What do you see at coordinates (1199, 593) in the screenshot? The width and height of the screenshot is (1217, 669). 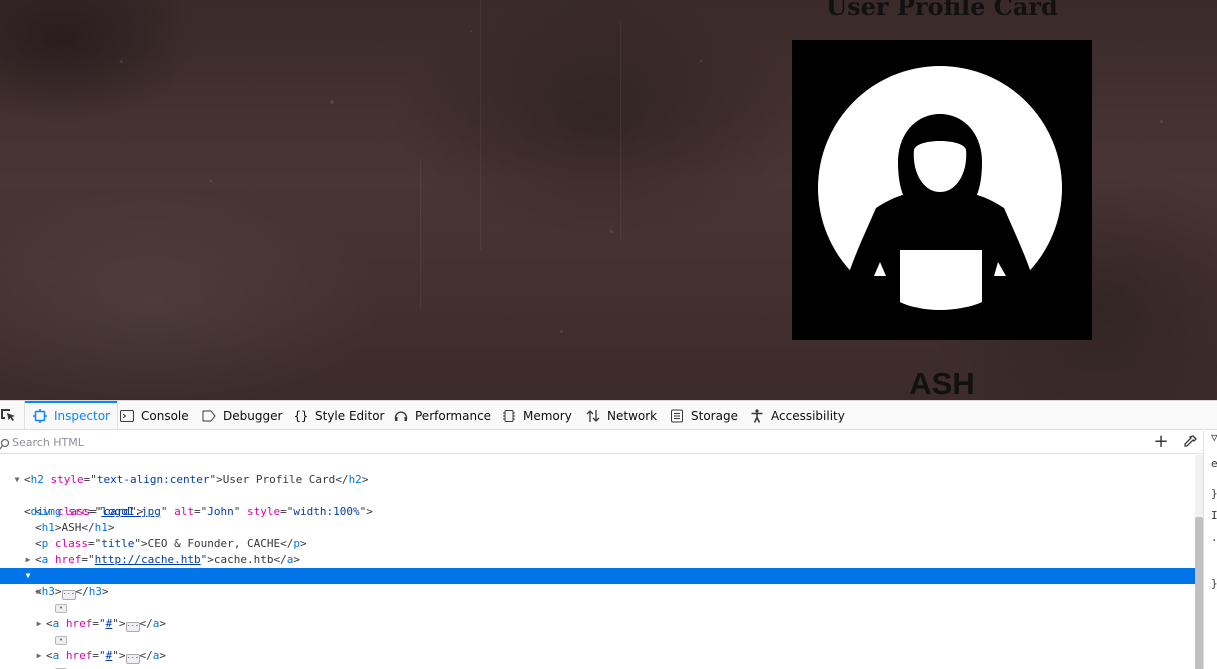 I see `scrollbar-thumb` at bounding box center [1199, 593].